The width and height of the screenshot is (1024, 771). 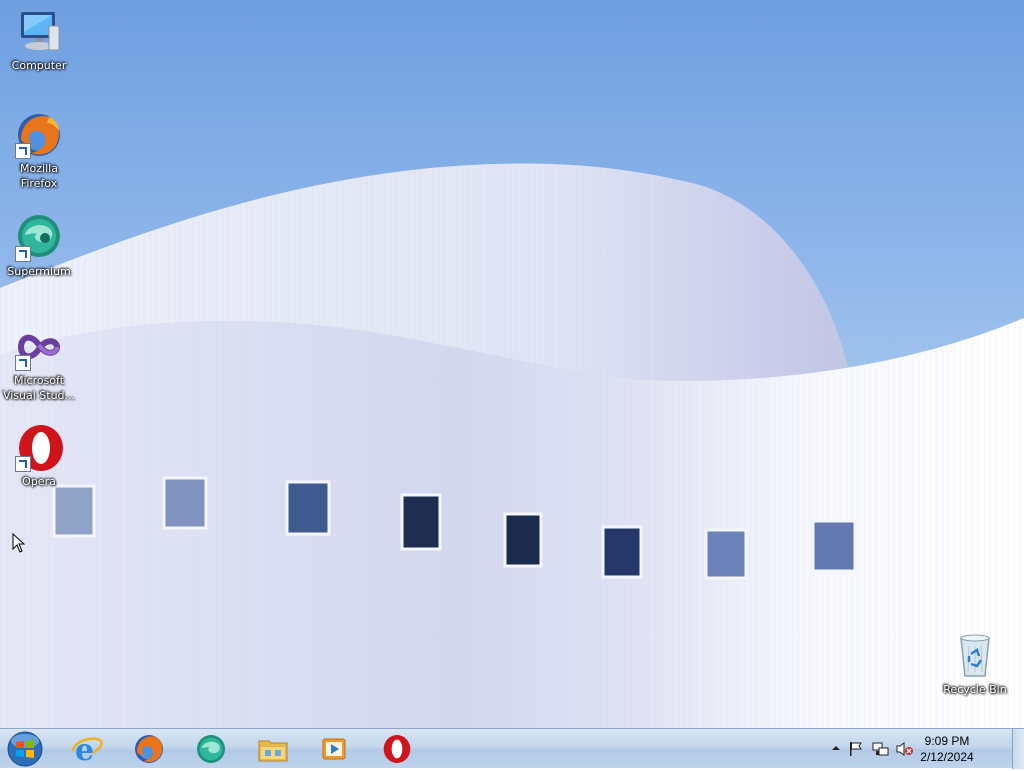 I want to click on desktop-icon-firefox: Mozilla Firefox, so click(x=39, y=151).